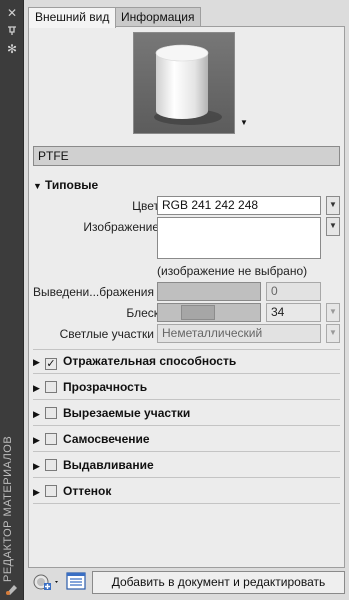 This screenshot has width=349, height=600. What do you see at coordinates (333, 333) in the screenshot?
I see `highlights-dropdown-icon: ▼` at bounding box center [333, 333].